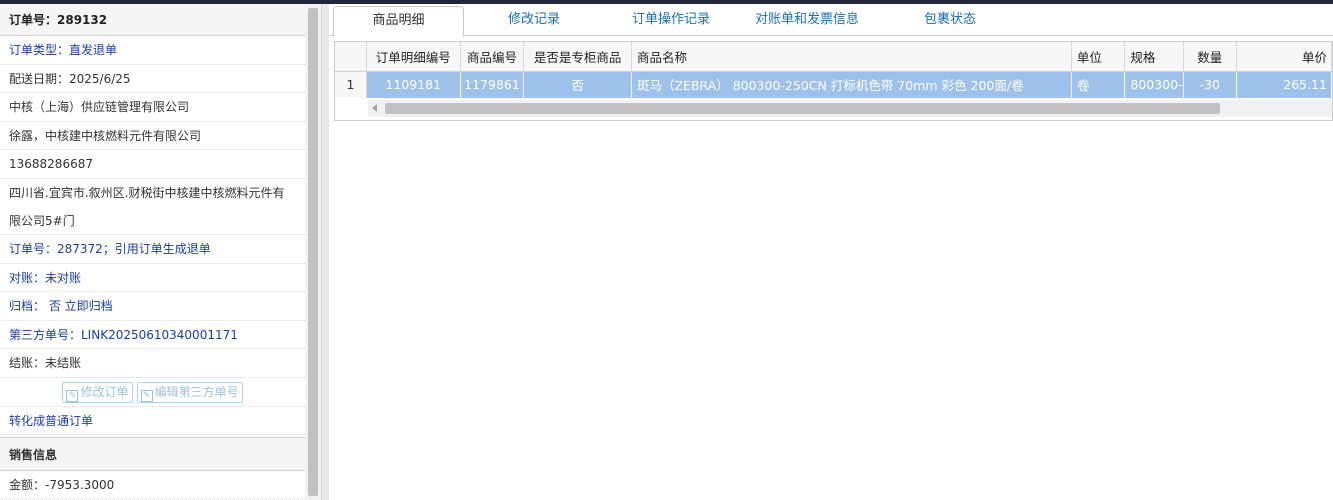 This screenshot has width=1333, height=500. Describe the element at coordinates (1284, 57) in the screenshot. I see `column-header: 单价` at that location.